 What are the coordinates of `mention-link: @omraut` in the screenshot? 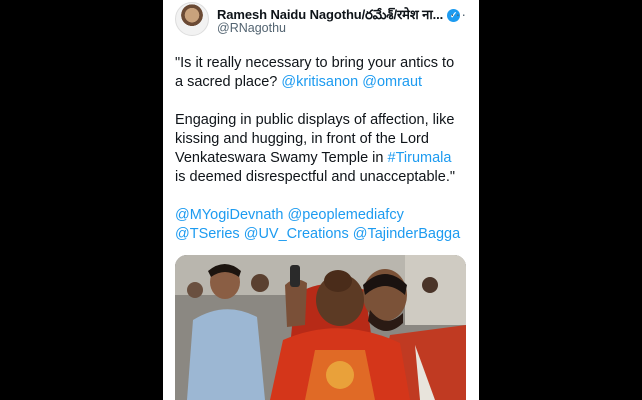 It's located at (392, 82).